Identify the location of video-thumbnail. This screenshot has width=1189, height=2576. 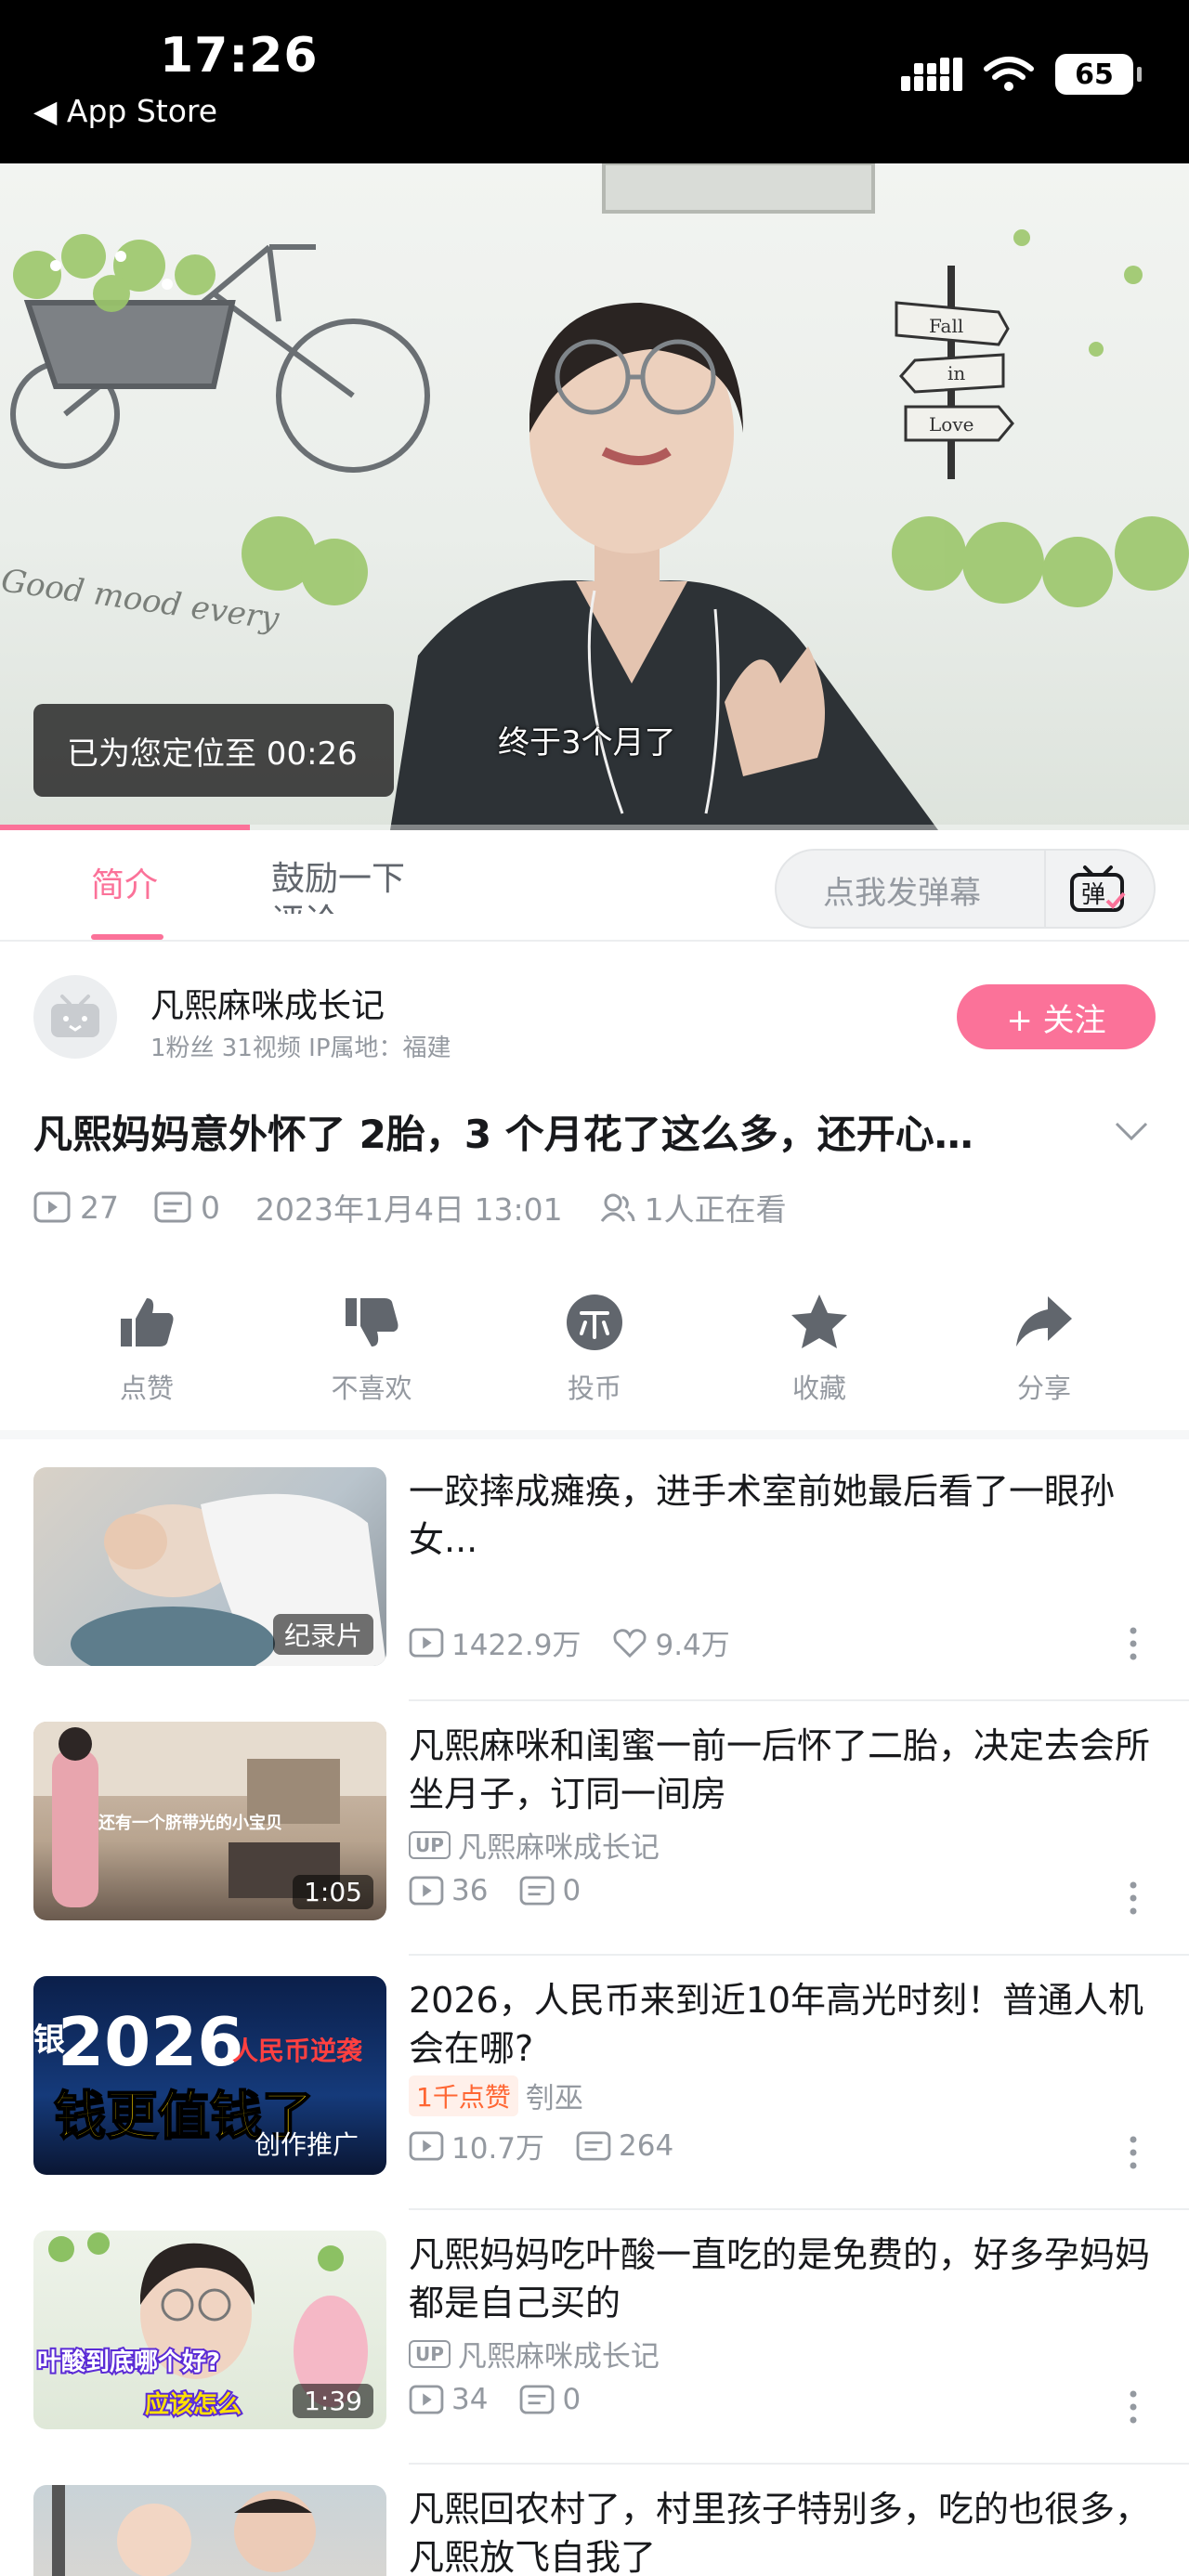
(209, 2530).